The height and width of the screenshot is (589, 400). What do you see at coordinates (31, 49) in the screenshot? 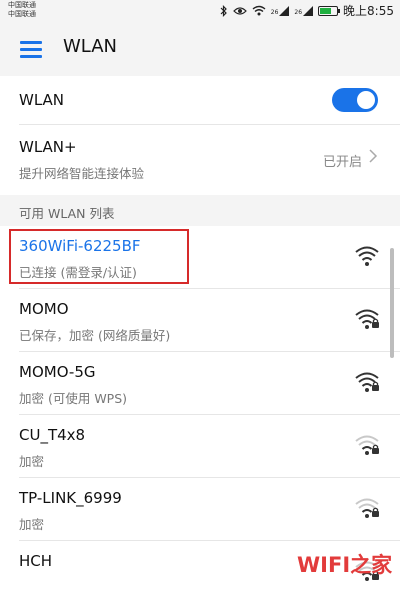
I see `menu-icon` at bounding box center [31, 49].